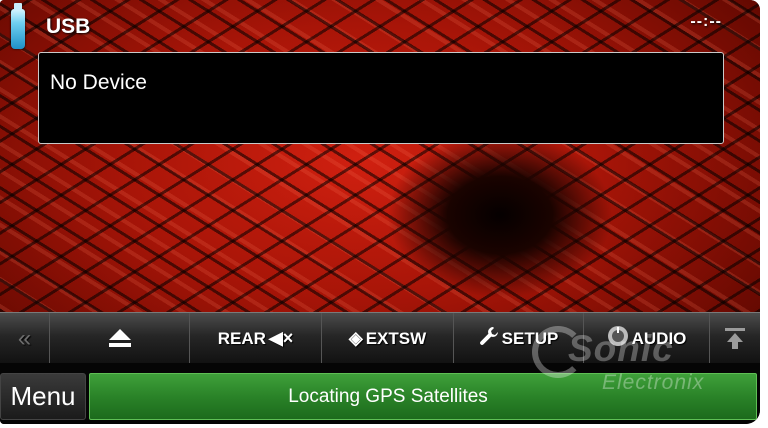  I want to click on double-chevron-left-icon: «, so click(24, 338).